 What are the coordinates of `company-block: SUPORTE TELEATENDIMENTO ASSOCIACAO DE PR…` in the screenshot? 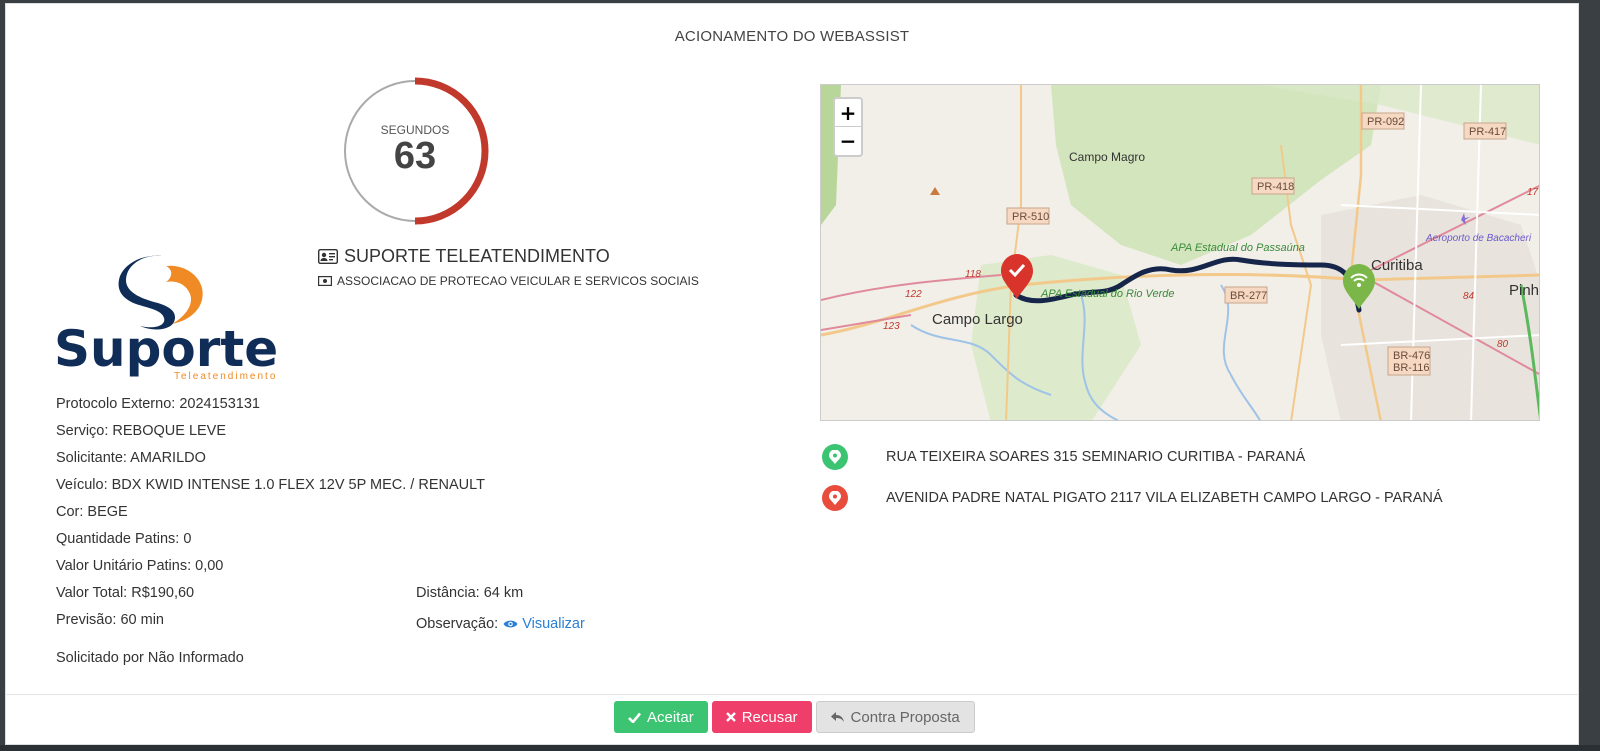 It's located at (508, 267).